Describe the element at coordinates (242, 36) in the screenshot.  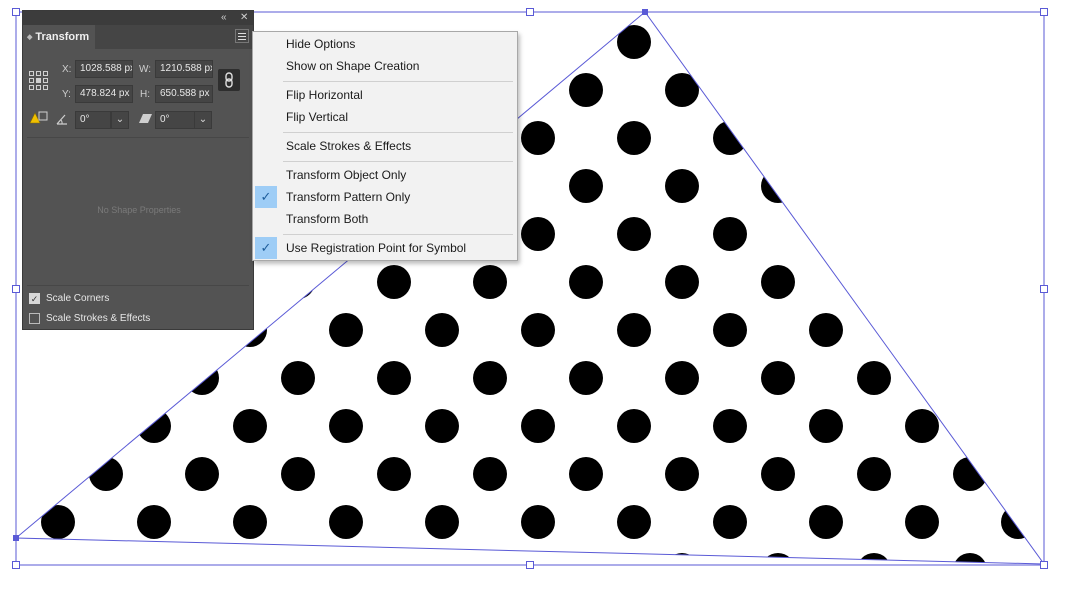
I see `panel-menu-button` at that location.